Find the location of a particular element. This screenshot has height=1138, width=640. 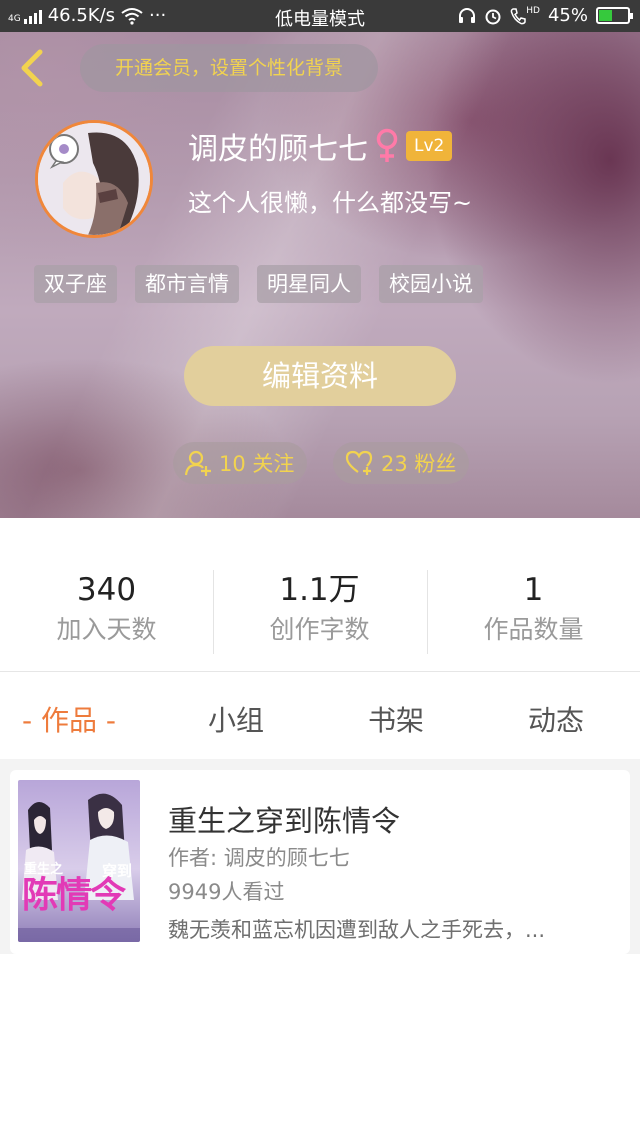

tag-campus-novel: 校园小说 is located at coordinates (431, 284).